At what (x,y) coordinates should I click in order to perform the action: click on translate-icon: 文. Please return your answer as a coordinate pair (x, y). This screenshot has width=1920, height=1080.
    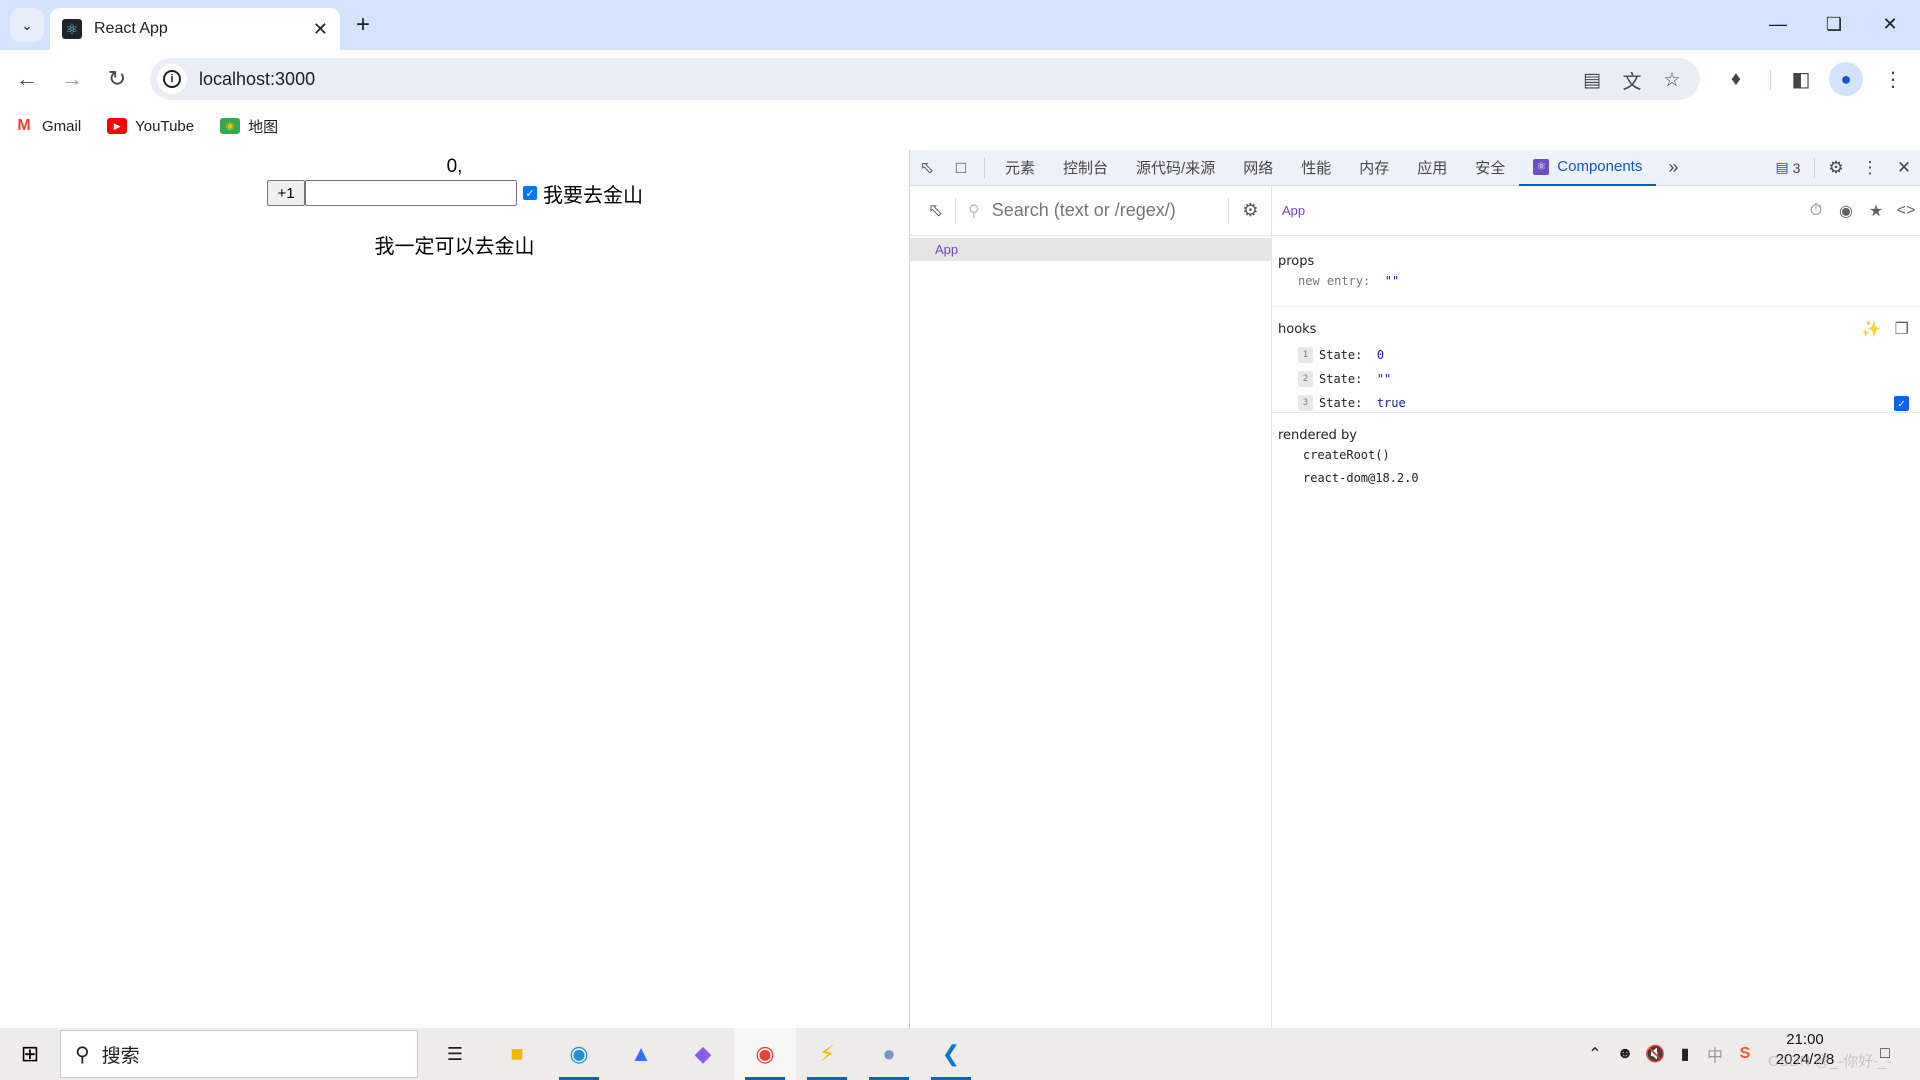
    Looking at the image, I should click on (1632, 80).